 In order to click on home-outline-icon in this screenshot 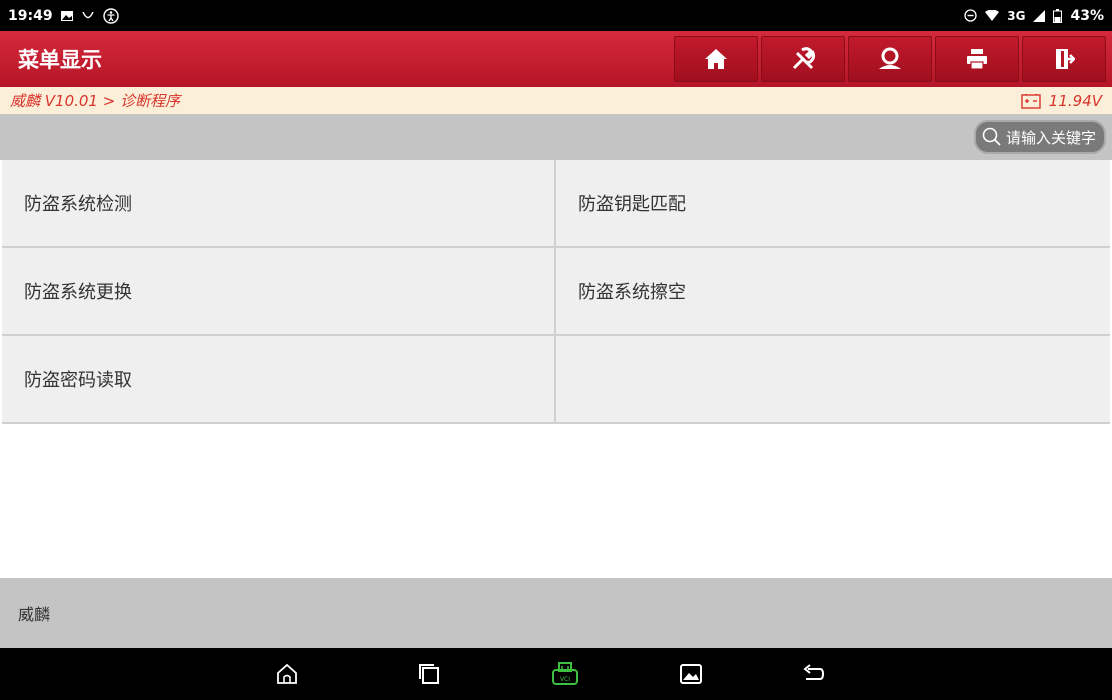, I will do `click(287, 673)`.